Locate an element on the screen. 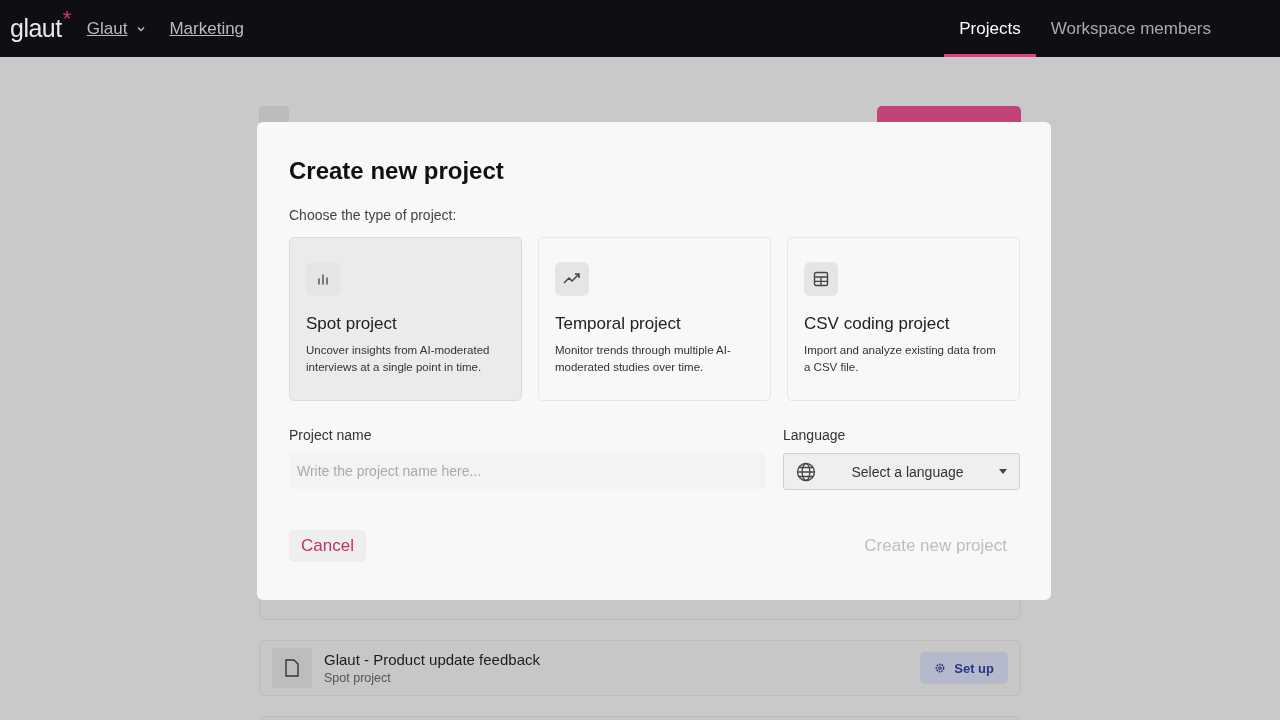 This screenshot has width=1280, height=720. project-type: Spot project is located at coordinates (358, 678).